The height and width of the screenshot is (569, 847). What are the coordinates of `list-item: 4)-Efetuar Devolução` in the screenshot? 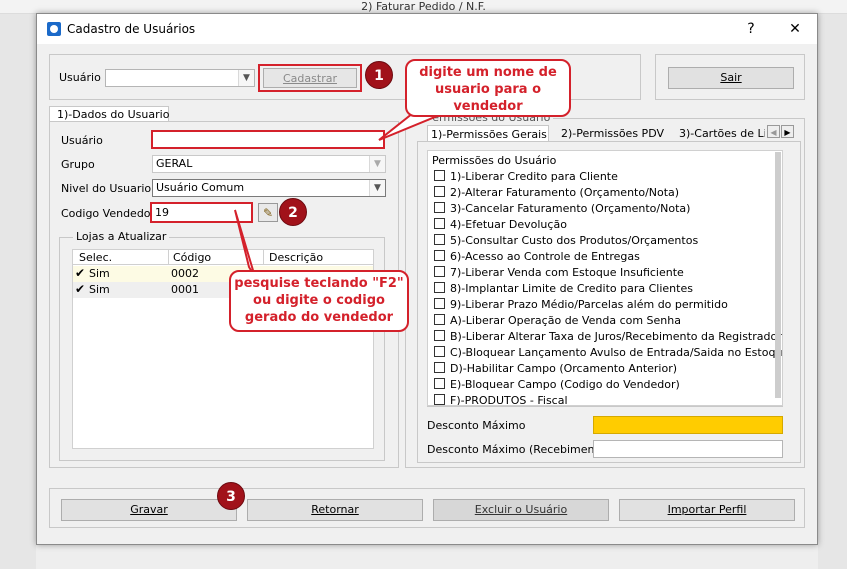 It's located at (500, 226).